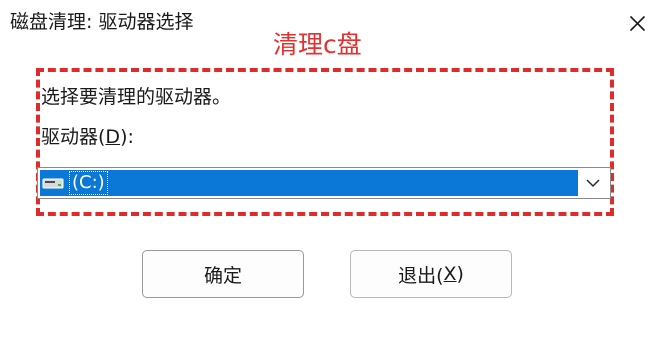 The image size is (660, 343). I want to click on close-icon, so click(637, 23).